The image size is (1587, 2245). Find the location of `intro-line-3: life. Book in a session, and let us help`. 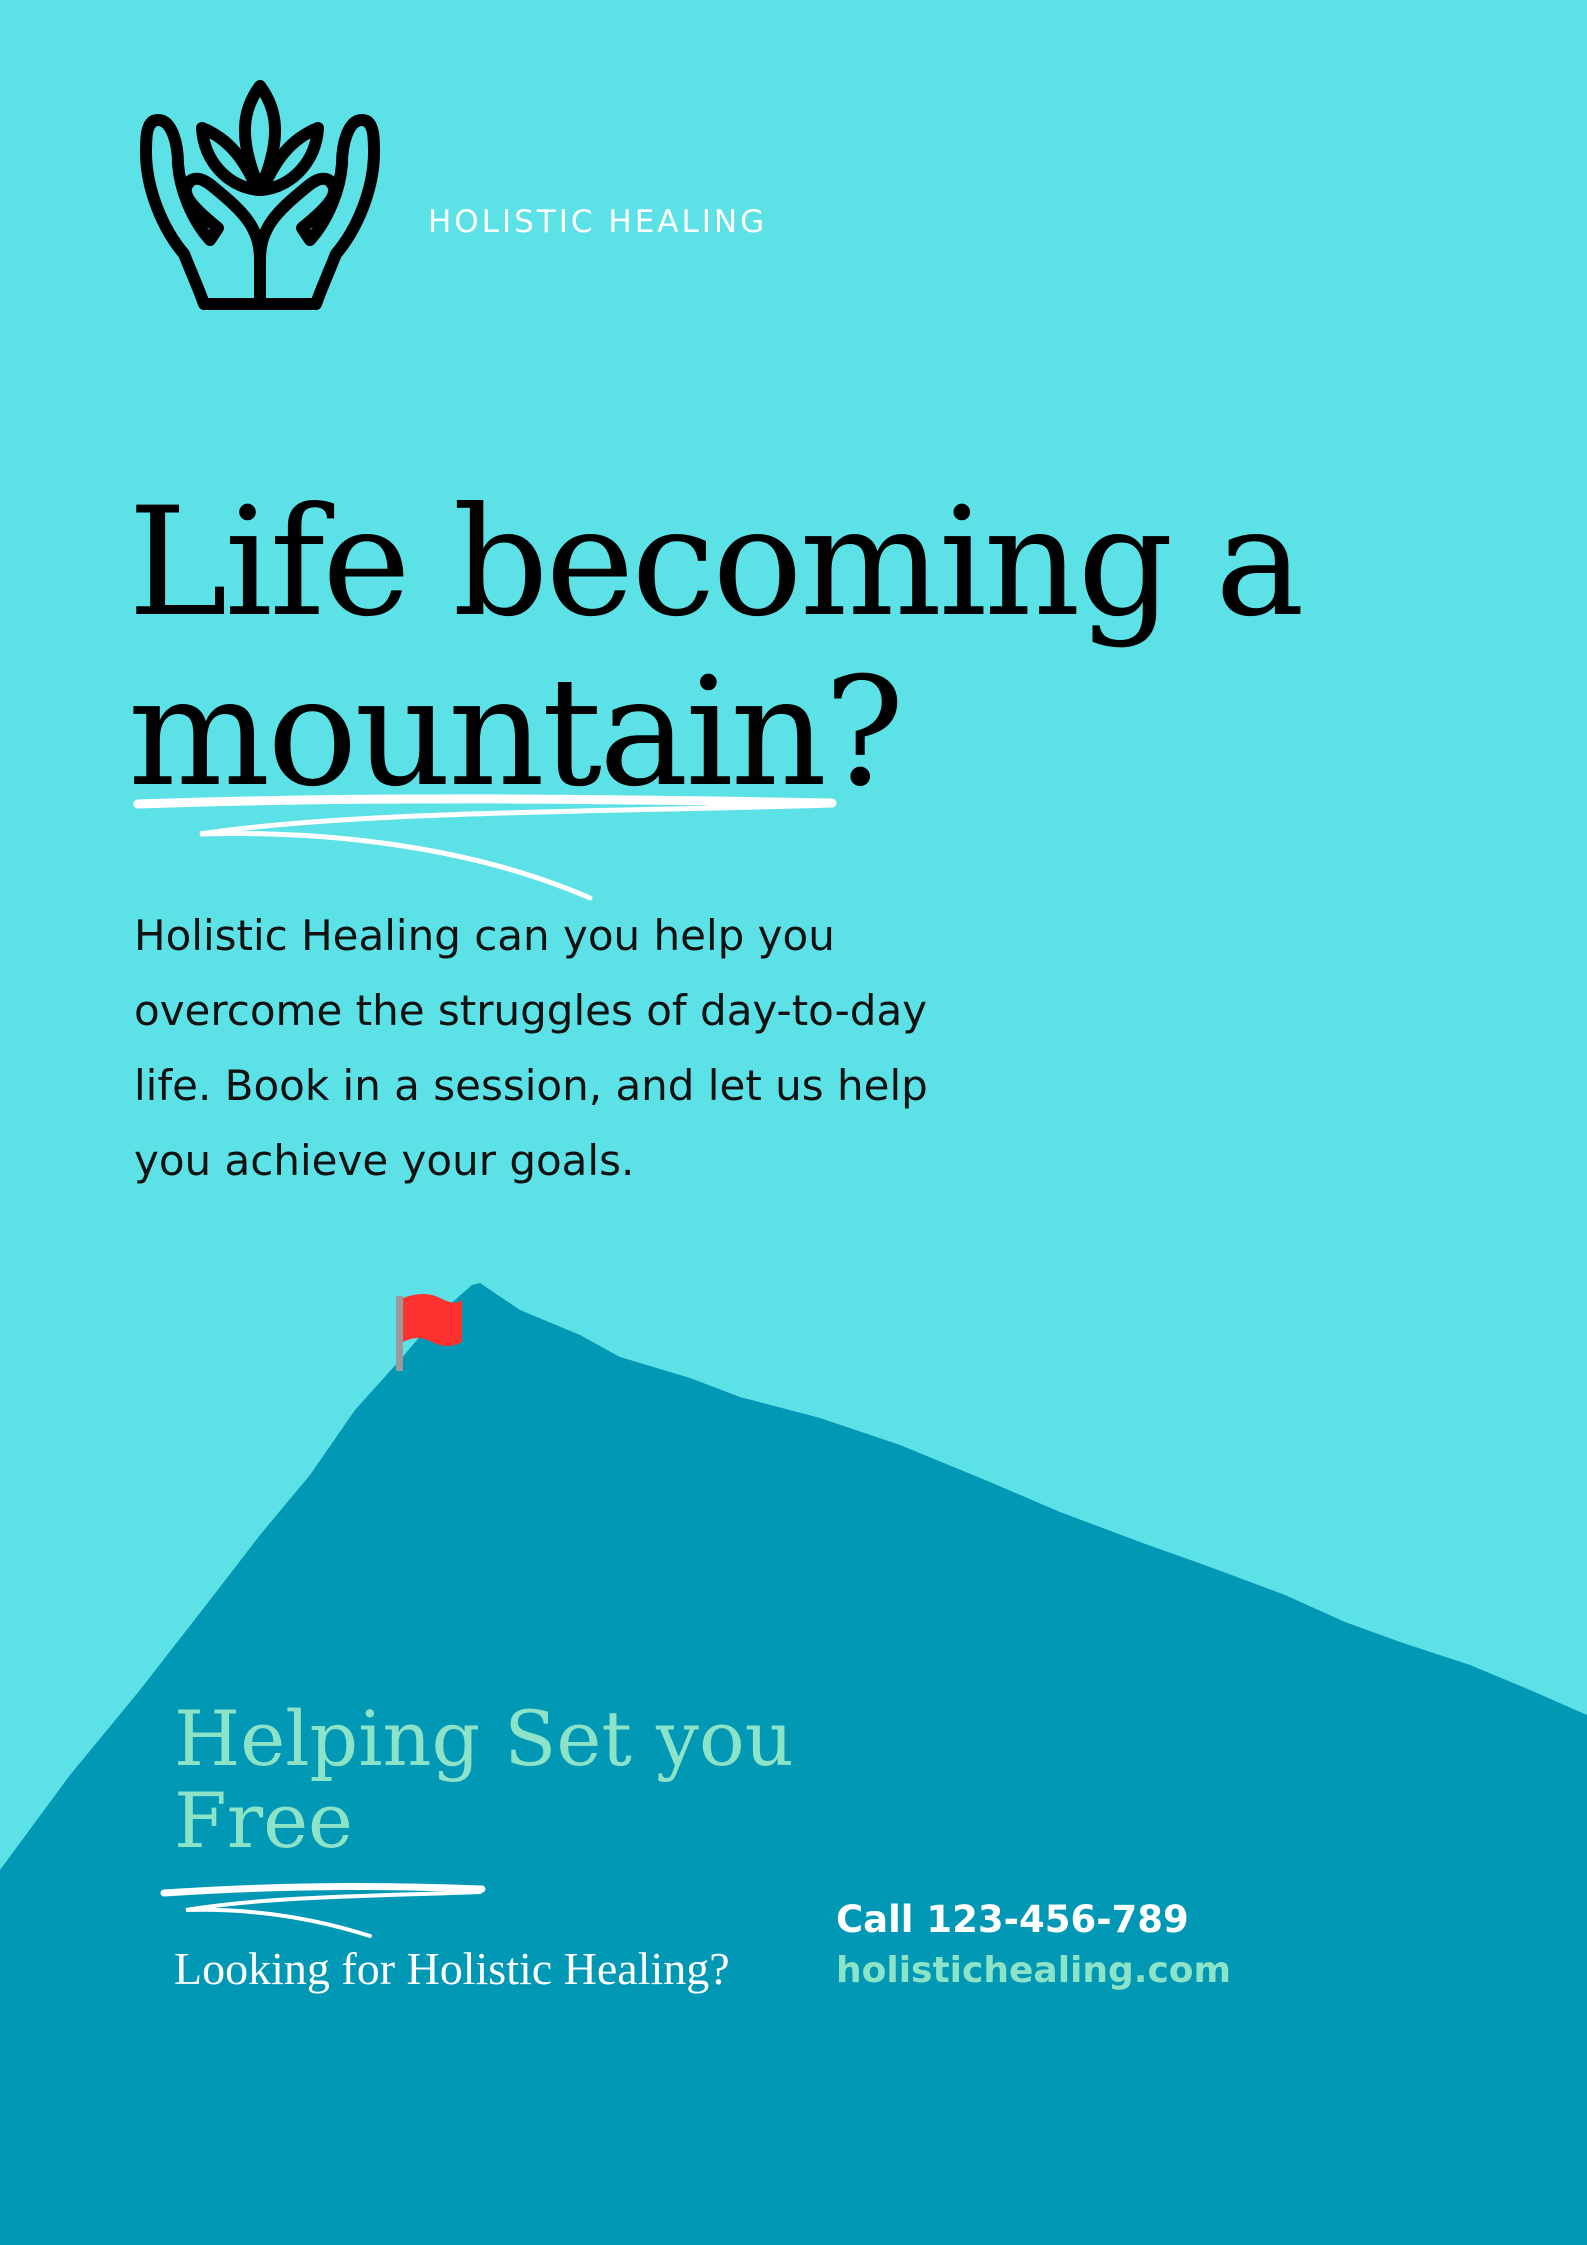

intro-line-3: life. Book in a session, and let us help is located at coordinates (531, 1085).